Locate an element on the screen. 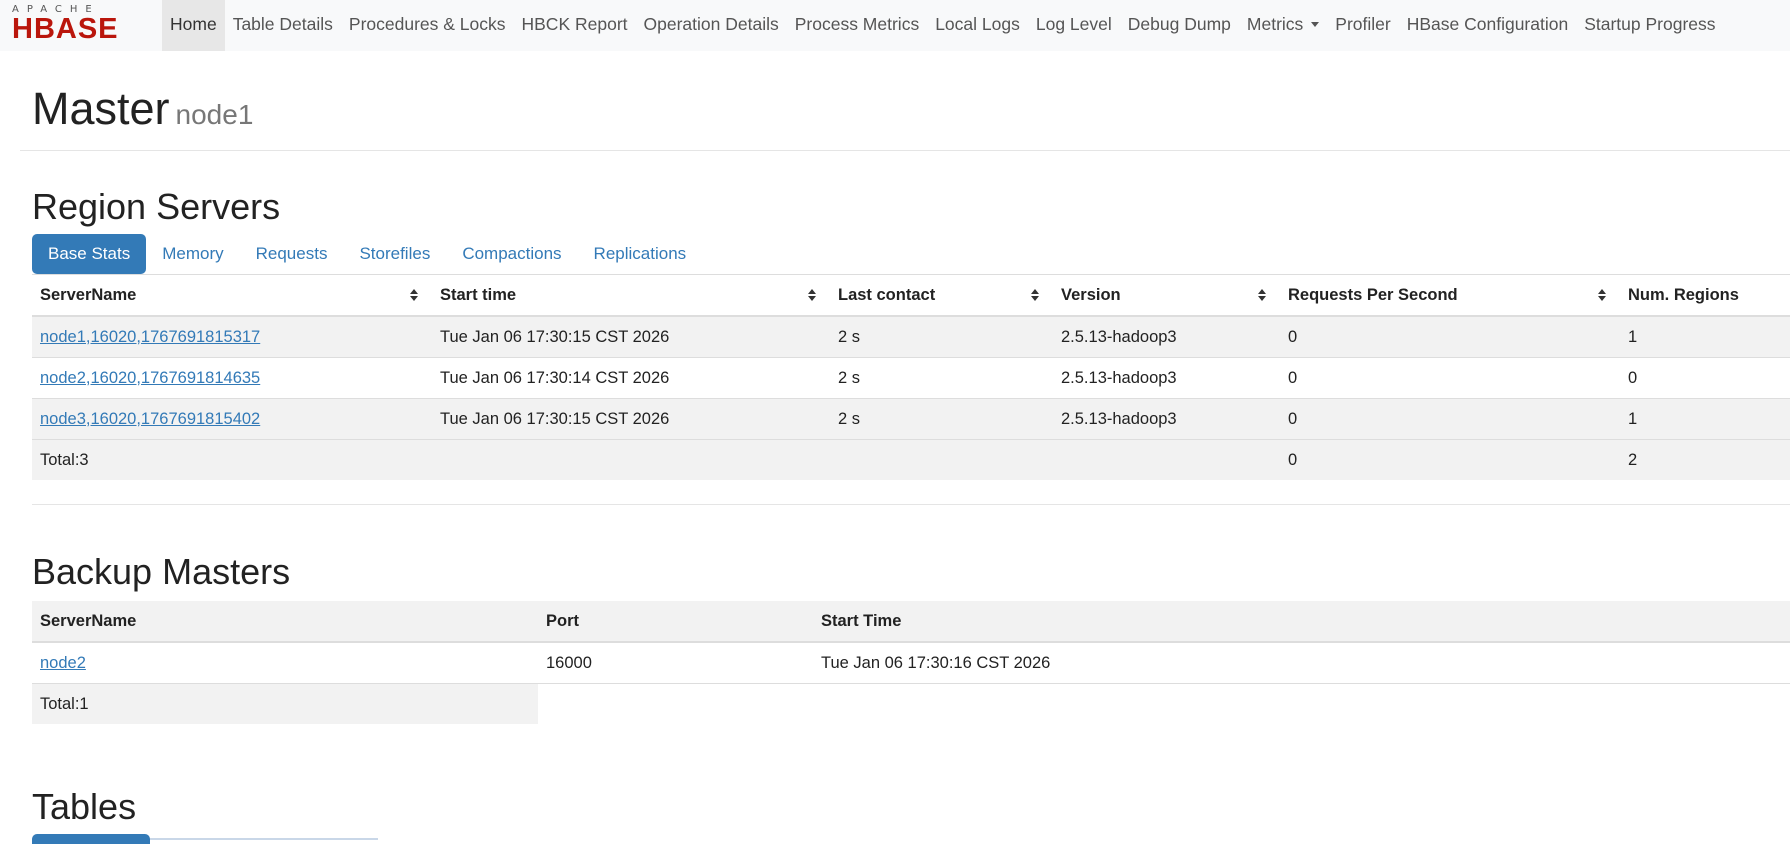 The image size is (1790, 844). nav-item-log-level: Log Level is located at coordinates (1074, 25).